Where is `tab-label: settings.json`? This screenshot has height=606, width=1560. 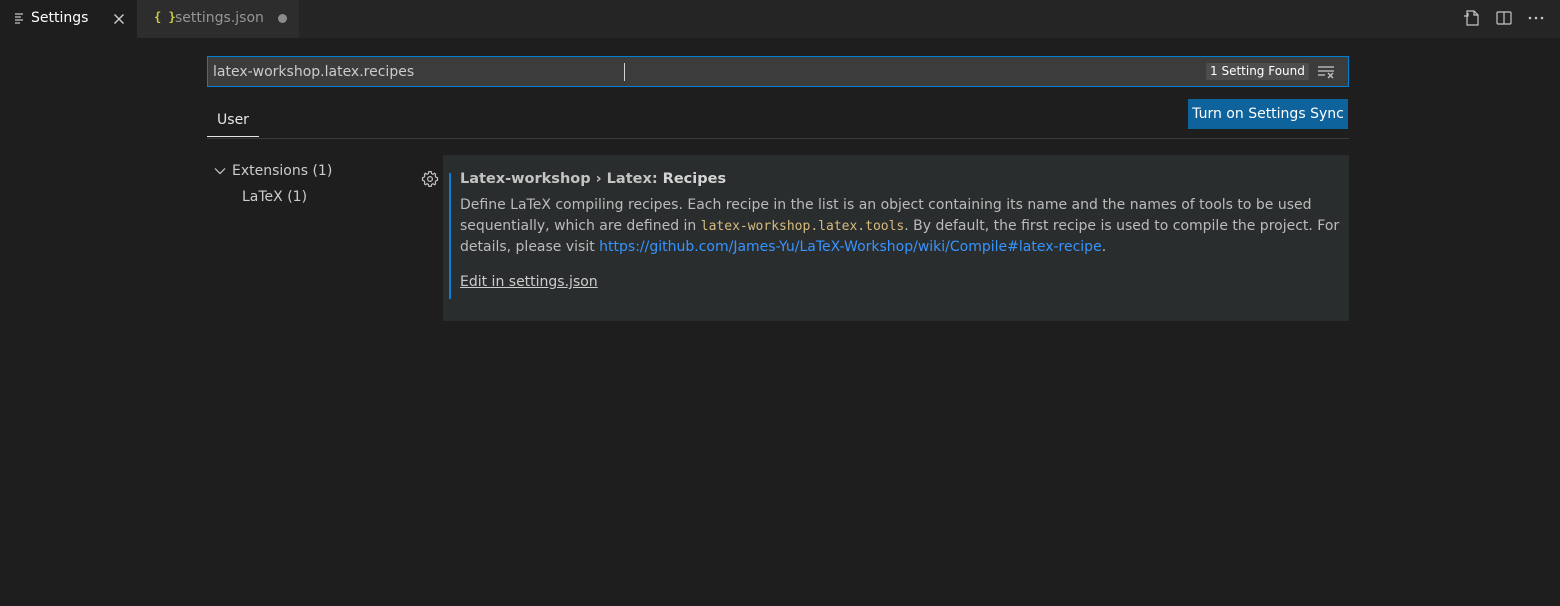 tab-label: settings.json is located at coordinates (219, 18).